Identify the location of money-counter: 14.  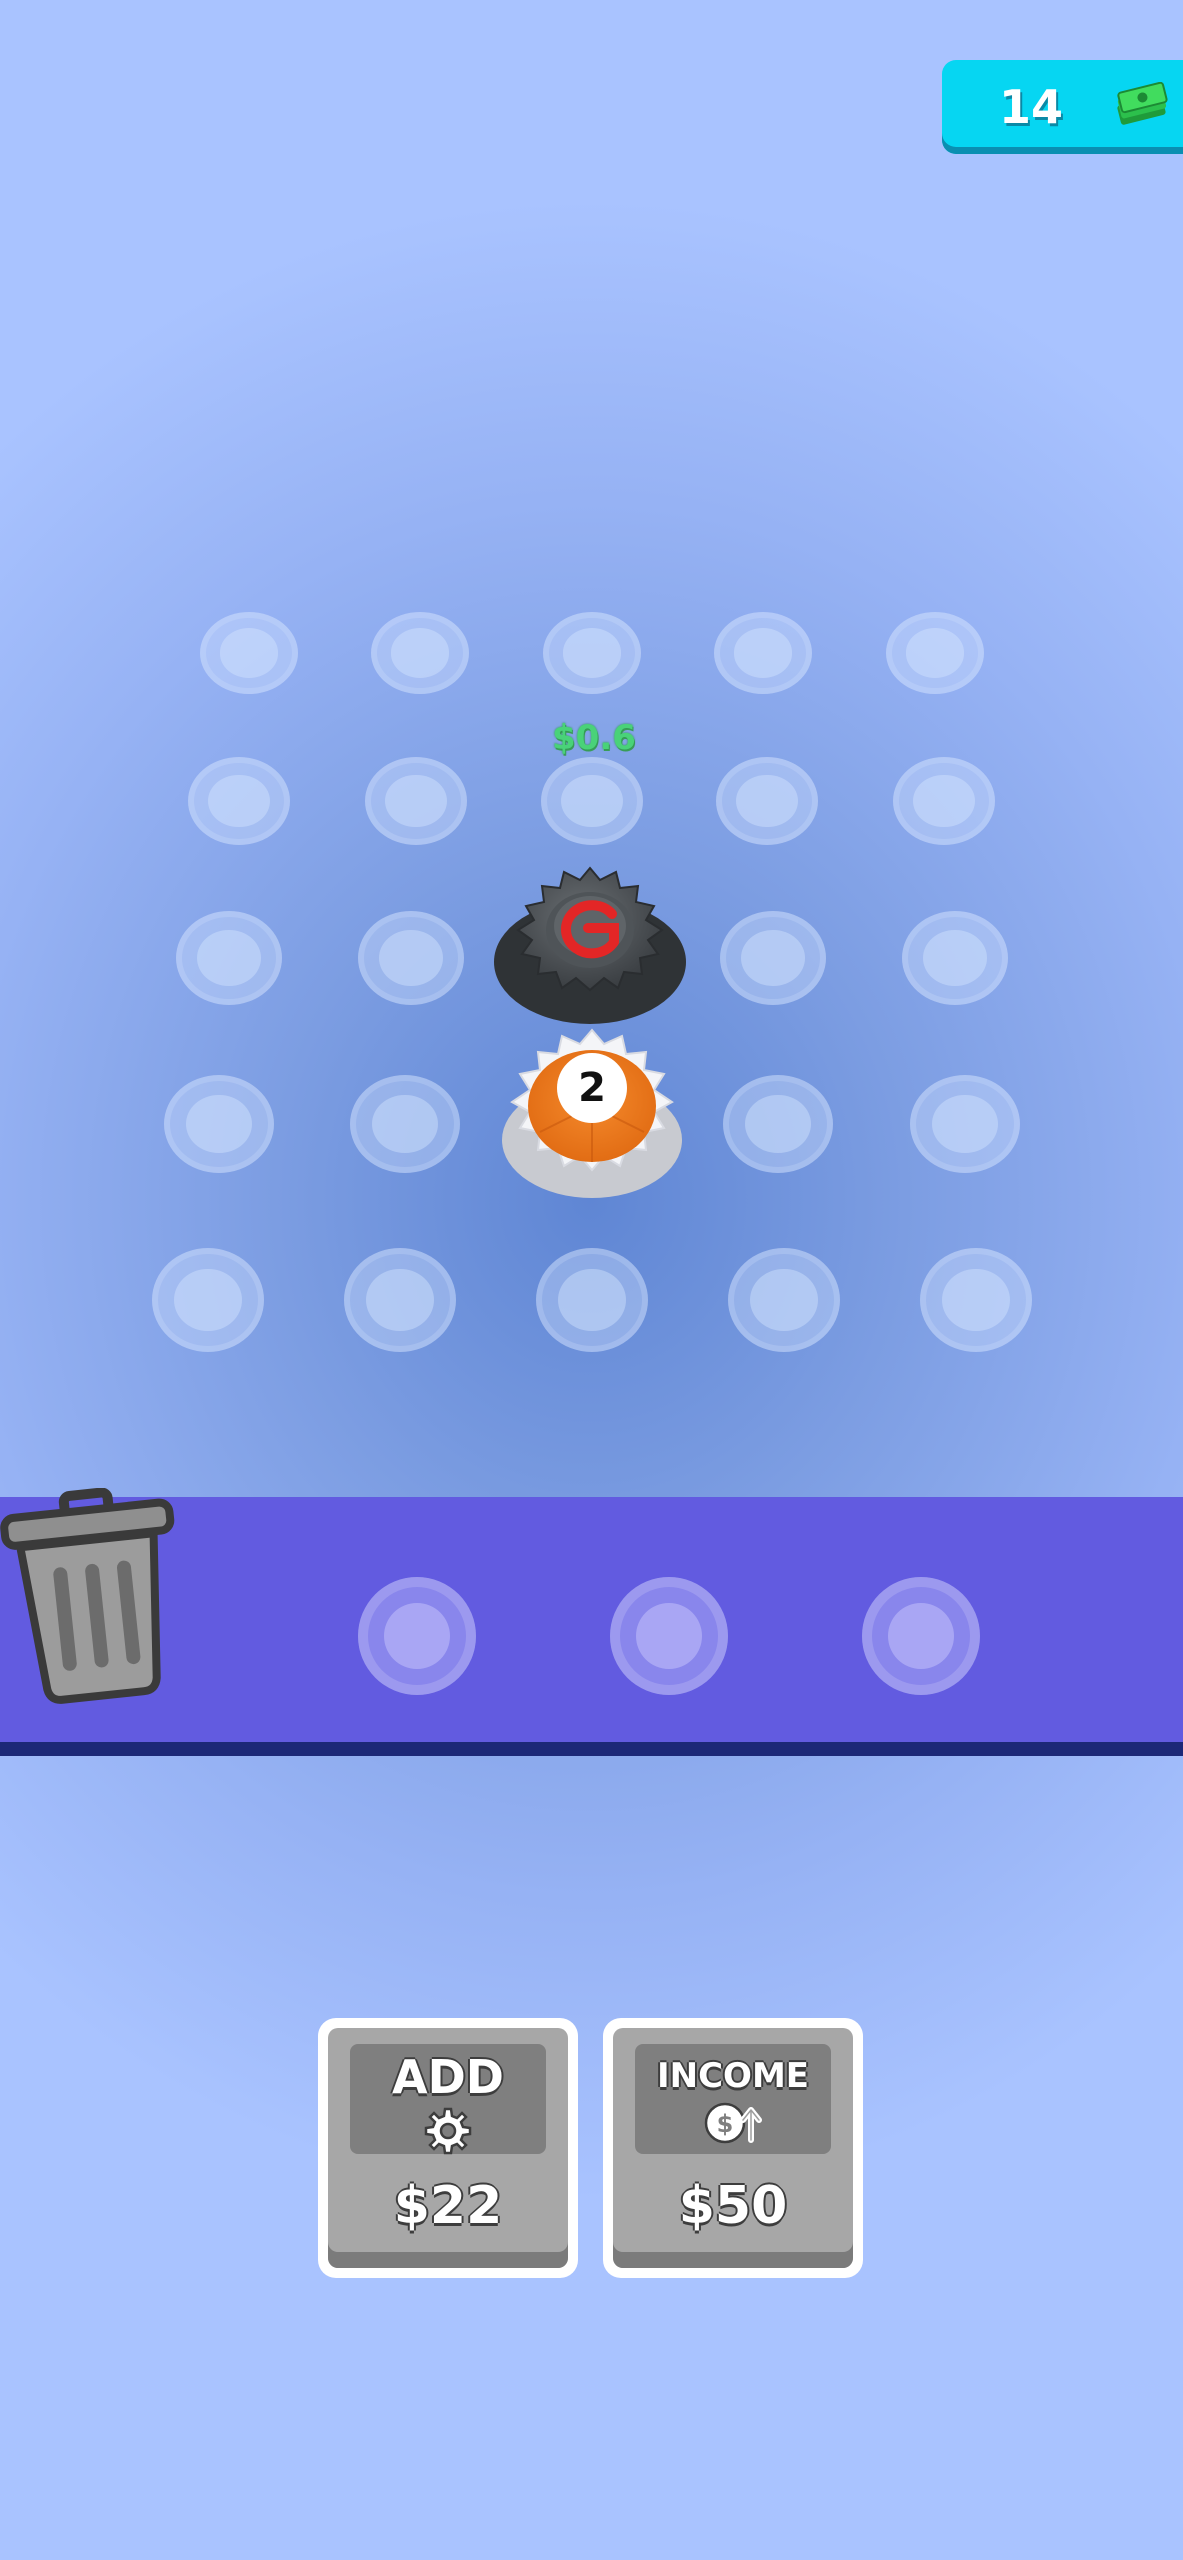
(1062, 107).